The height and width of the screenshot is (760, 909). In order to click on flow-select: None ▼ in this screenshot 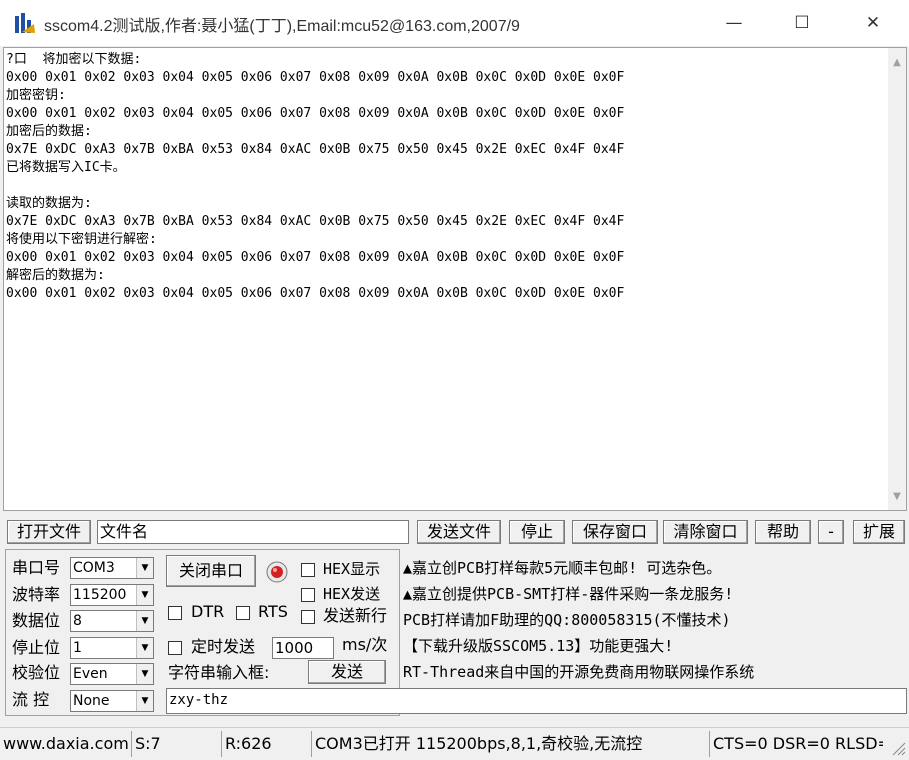, I will do `click(112, 701)`.